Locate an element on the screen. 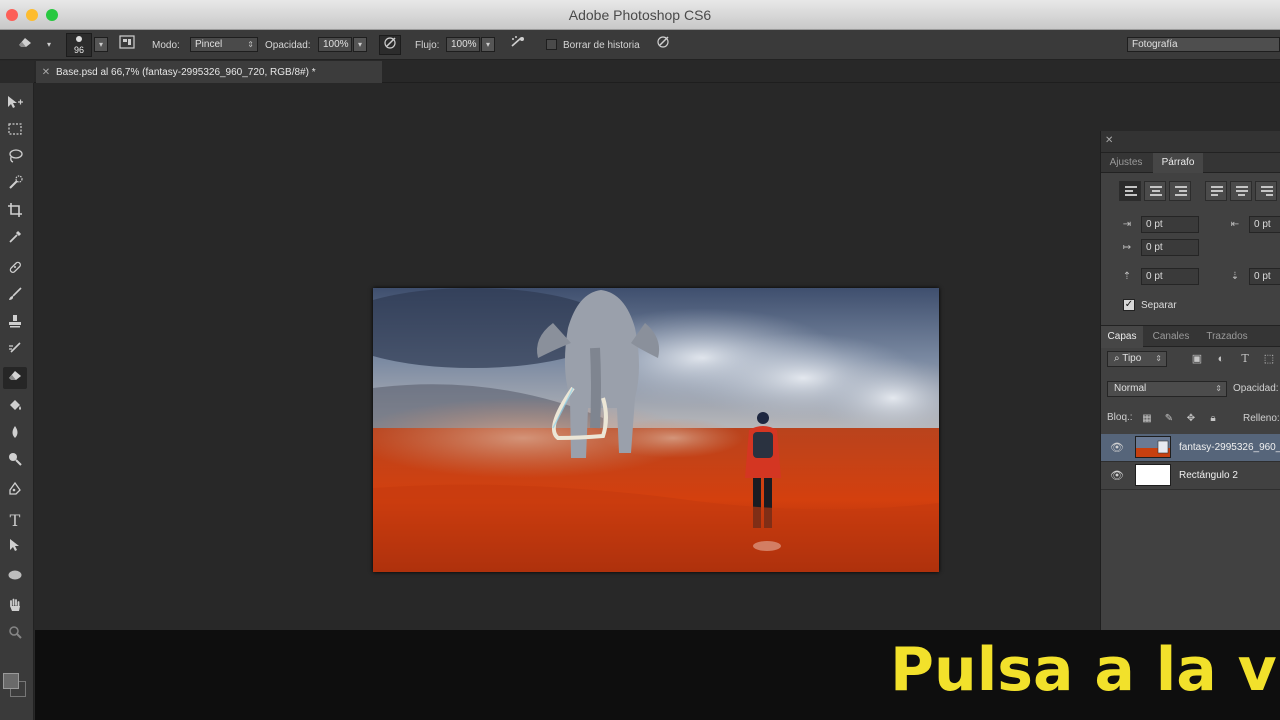  layers-panel-tabs: Capas Canales Trazados is located at coordinates (1190, 336).